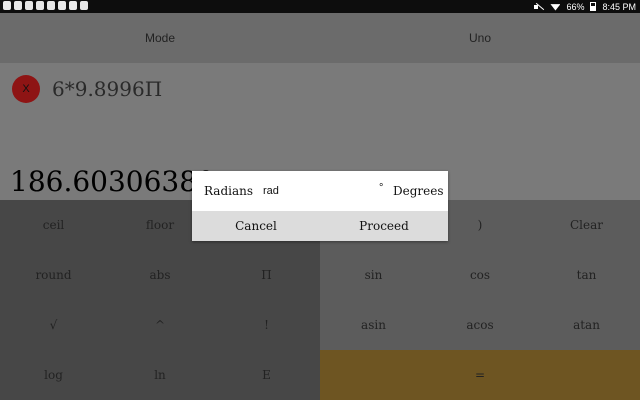  What do you see at coordinates (384, 226) in the screenshot?
I see `proceed-button: Proceed` at bounding box center [384, 226].